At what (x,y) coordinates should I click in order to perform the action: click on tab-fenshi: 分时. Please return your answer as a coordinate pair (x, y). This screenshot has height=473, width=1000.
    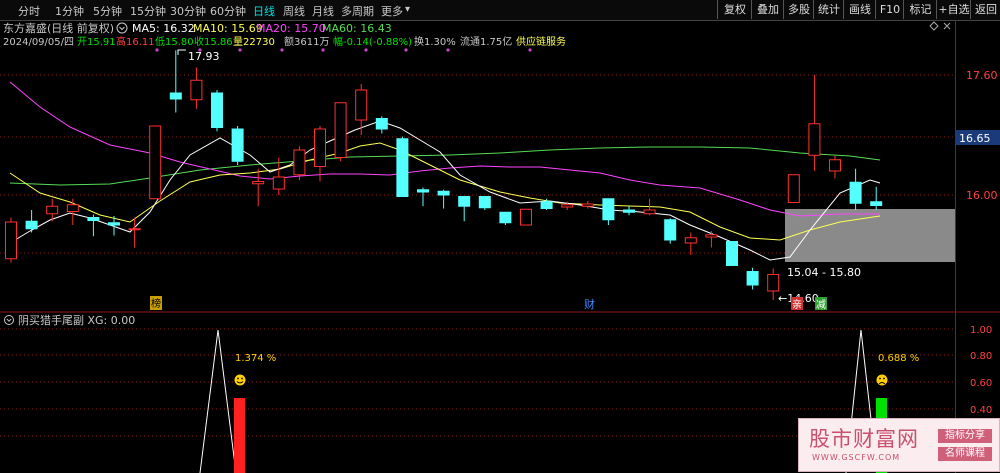
    Looking at the image, I should click on (29, 11).